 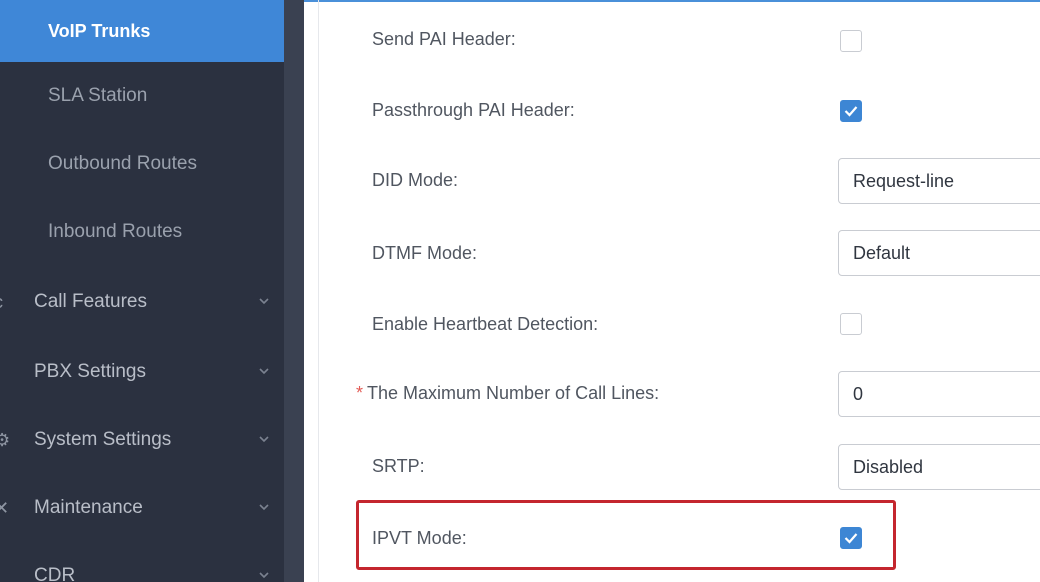 I want to click on sidebar-item-maintenance: ✕ Maintenance, so click(x=142, y=508).